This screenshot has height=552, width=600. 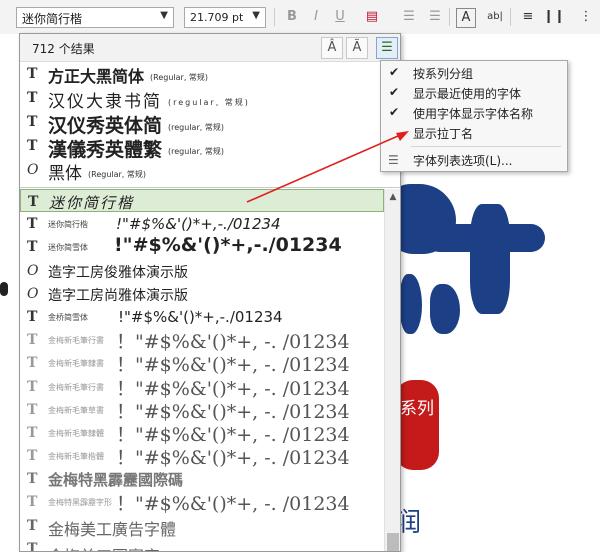 I want to click on font-list-item: T 迷你简行楷 !"#$%&'()*+,-./01234, so click(x=202, y=223).